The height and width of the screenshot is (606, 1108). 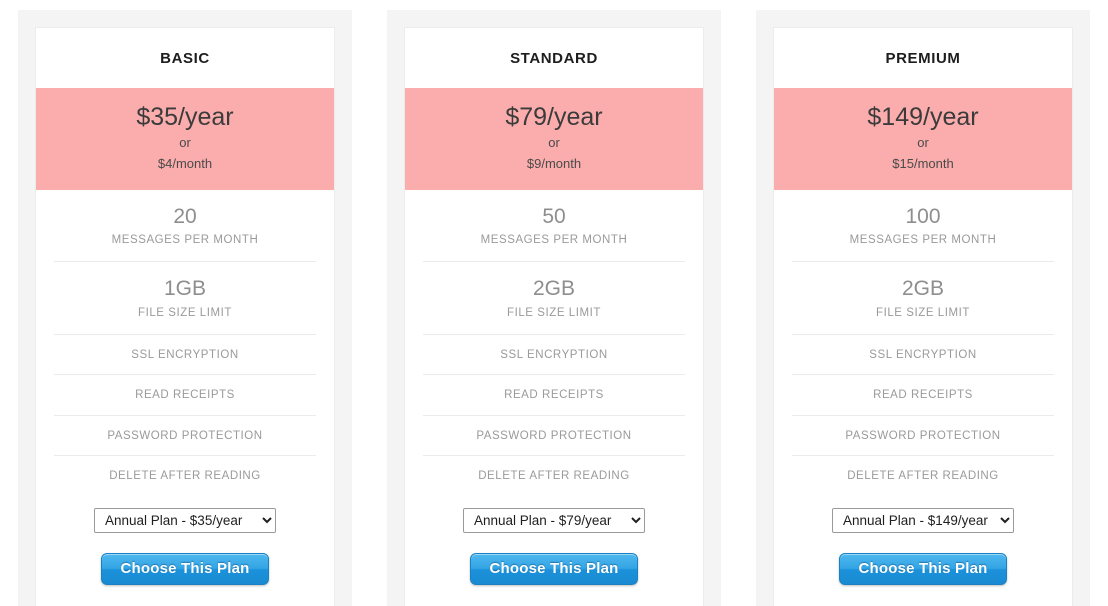 What do you see at coordinates (923, 520) in the screenshot?
I see `plan-select: Annual Plan - $149/year` at bounding box center [923, 520].